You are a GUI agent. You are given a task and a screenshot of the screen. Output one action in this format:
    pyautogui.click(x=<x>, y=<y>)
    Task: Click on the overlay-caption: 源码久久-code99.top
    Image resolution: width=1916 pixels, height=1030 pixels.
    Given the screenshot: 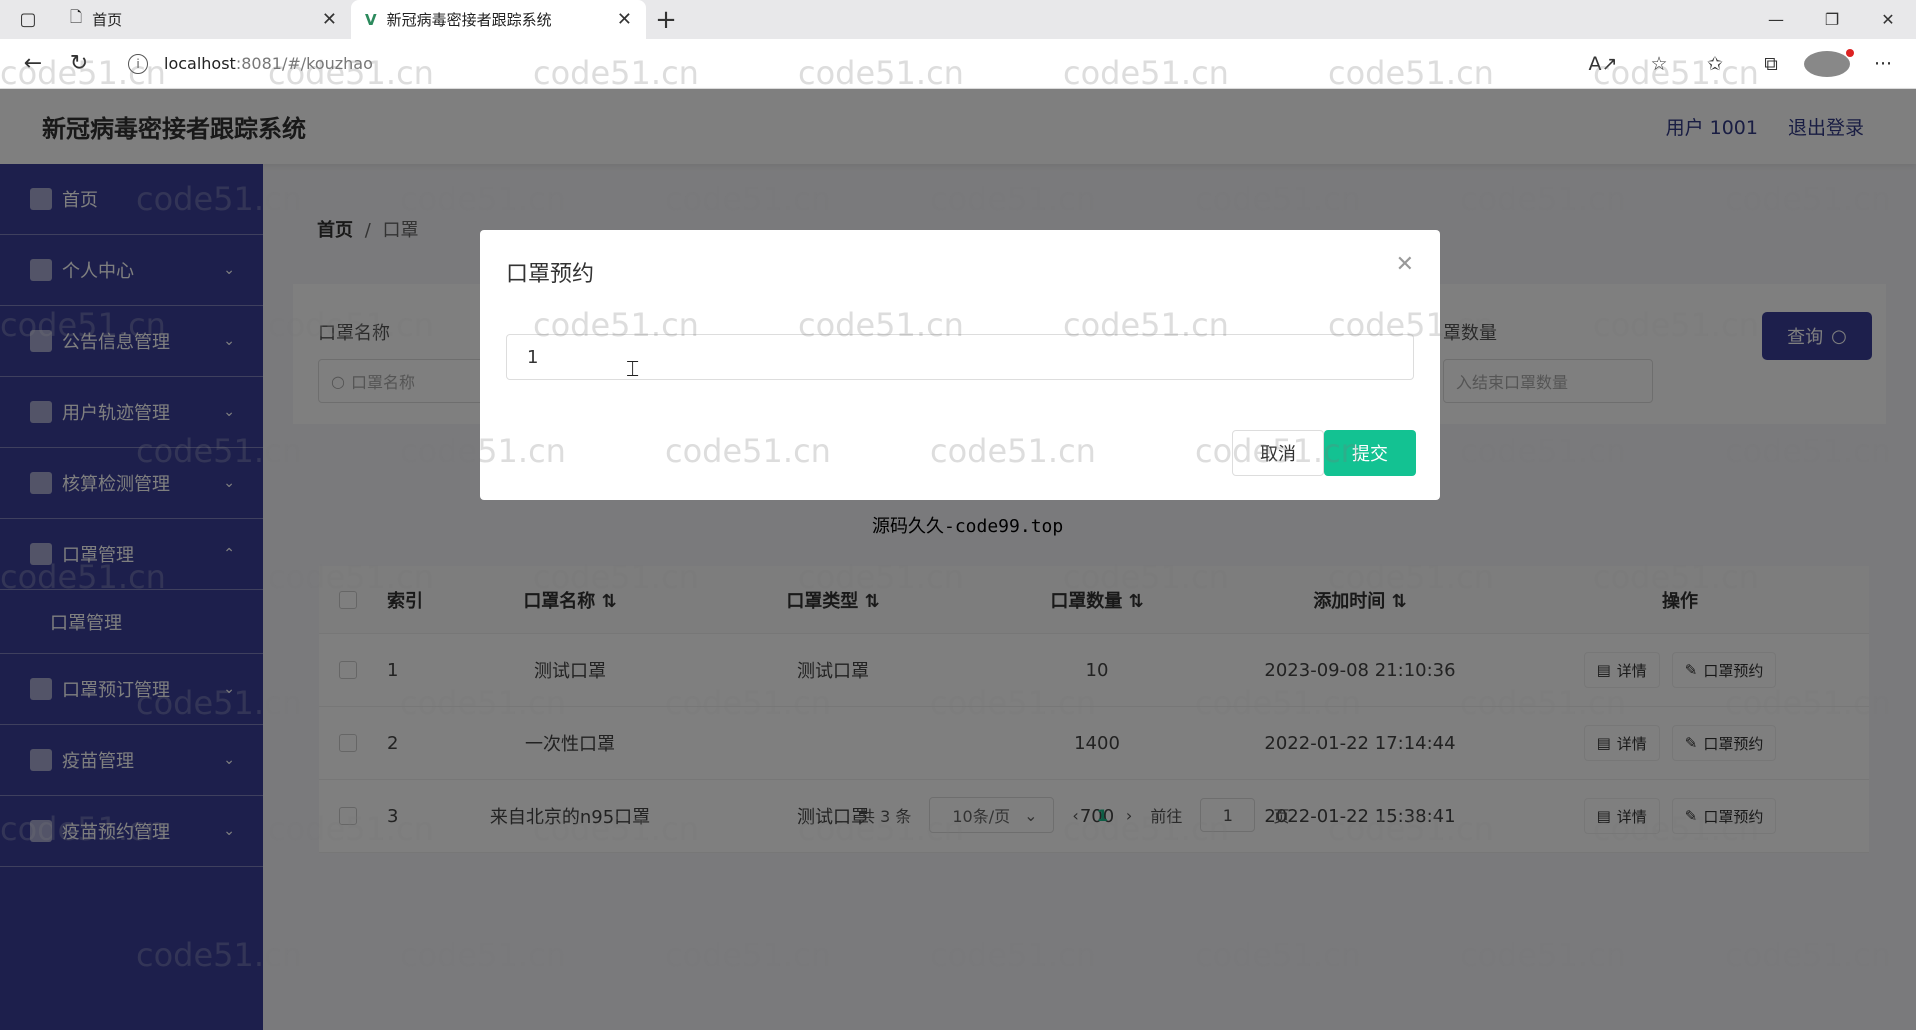 What is the action you would take?
    pyautogui.click(x=968, y=526)
    